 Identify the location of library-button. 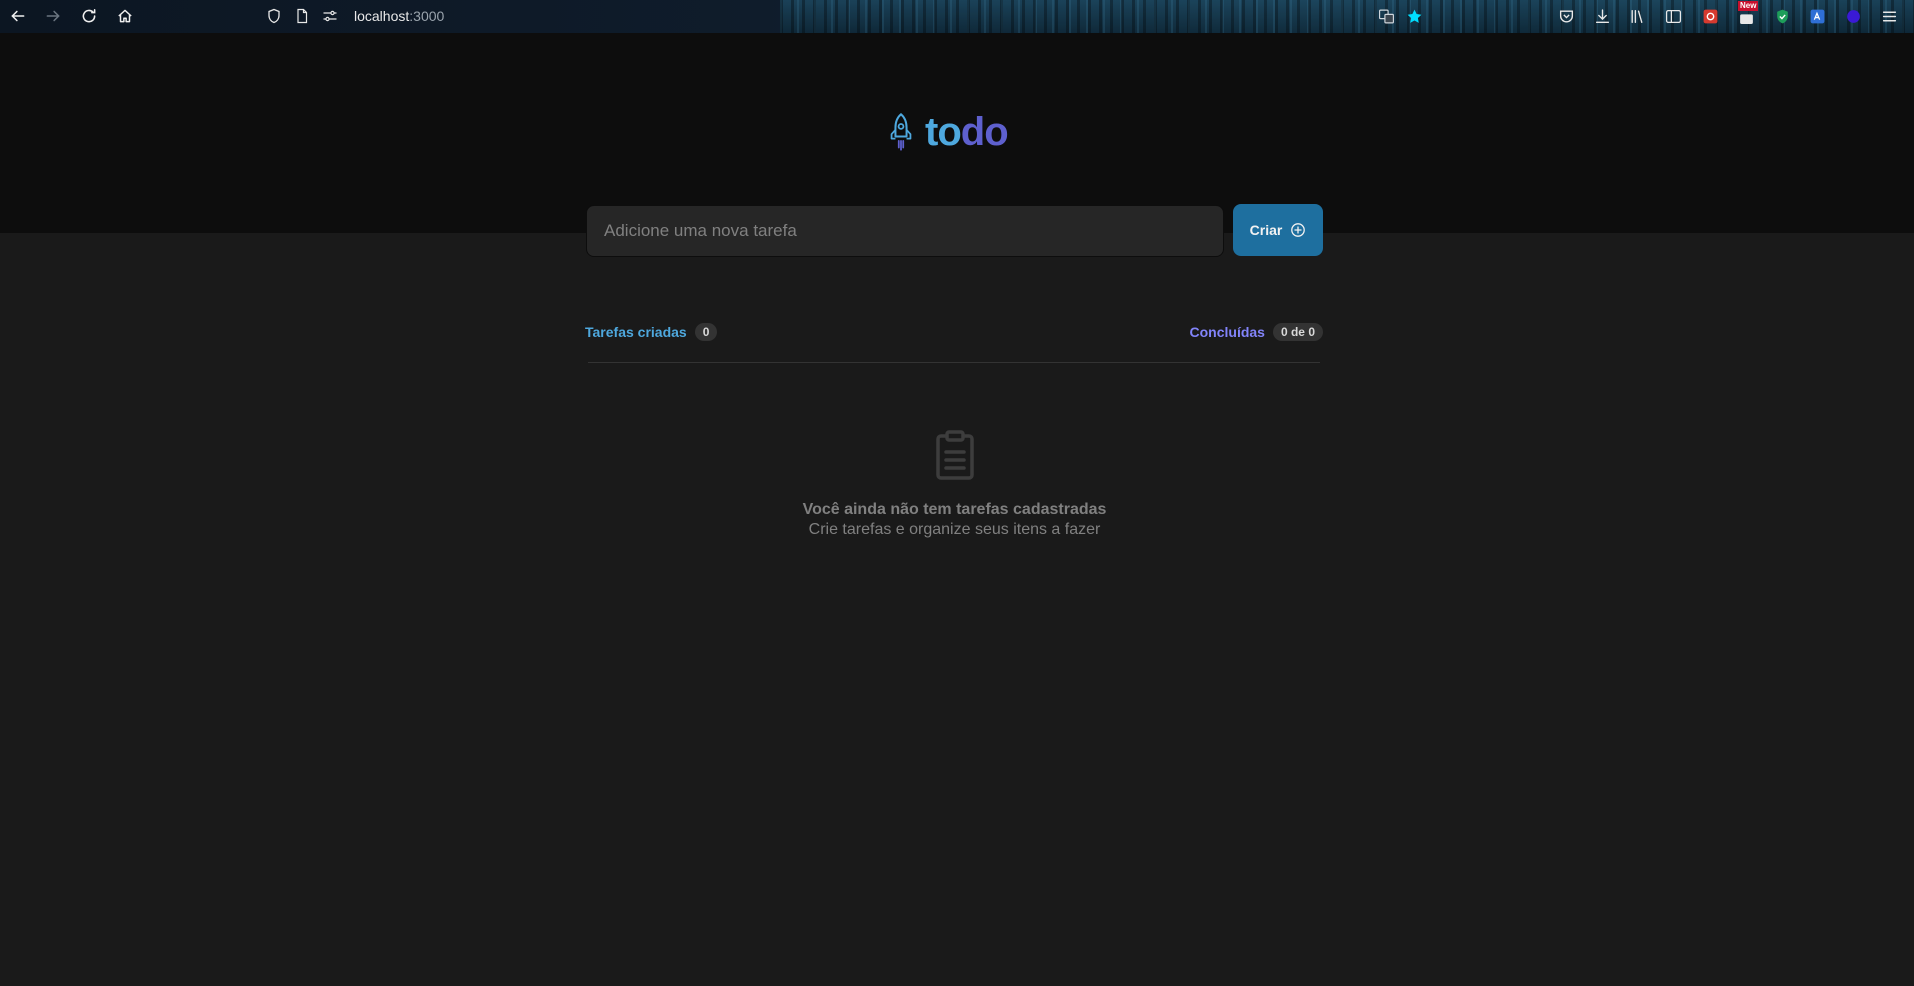
(1637, 16).